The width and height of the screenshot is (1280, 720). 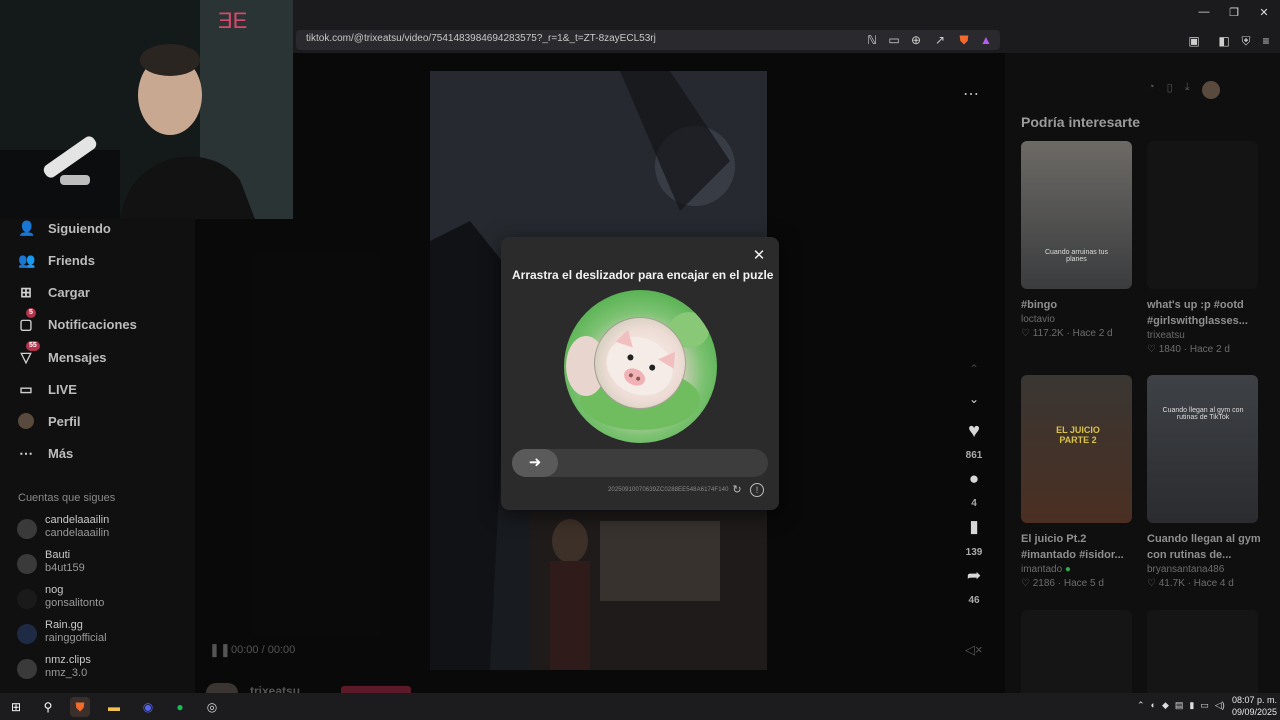 What do you see at coordinates (114, 707) in the screenshot?
I see `file-explorer-icon: ▬` at bounding box center [114, 707].